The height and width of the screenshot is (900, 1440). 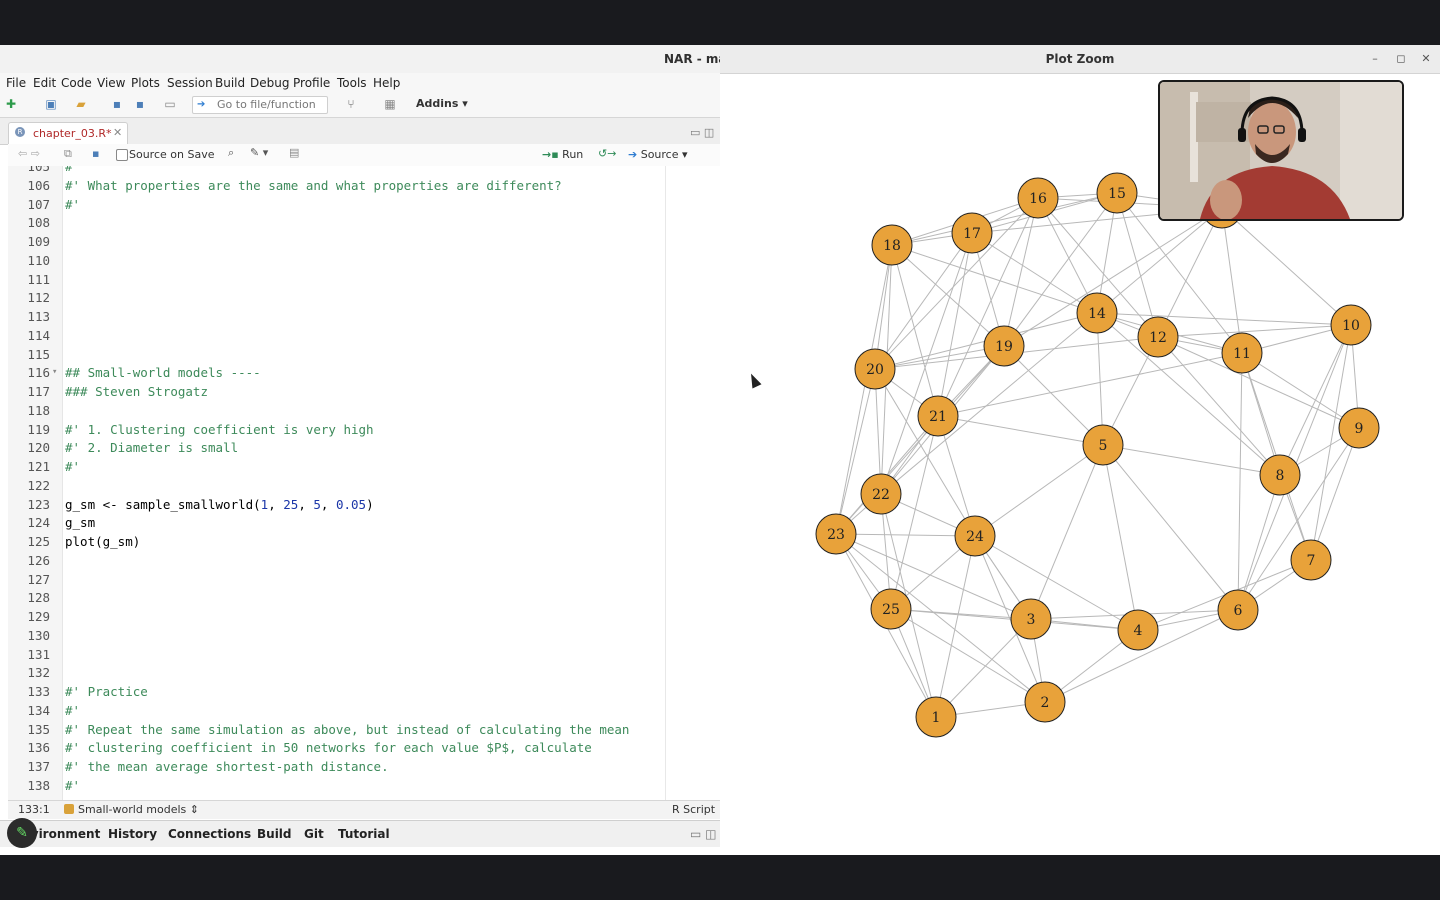 What do you see at coordinates (122, 155) in the screenshot?
I see `source-on-save-checkbox` at bounding box center [122, 155].